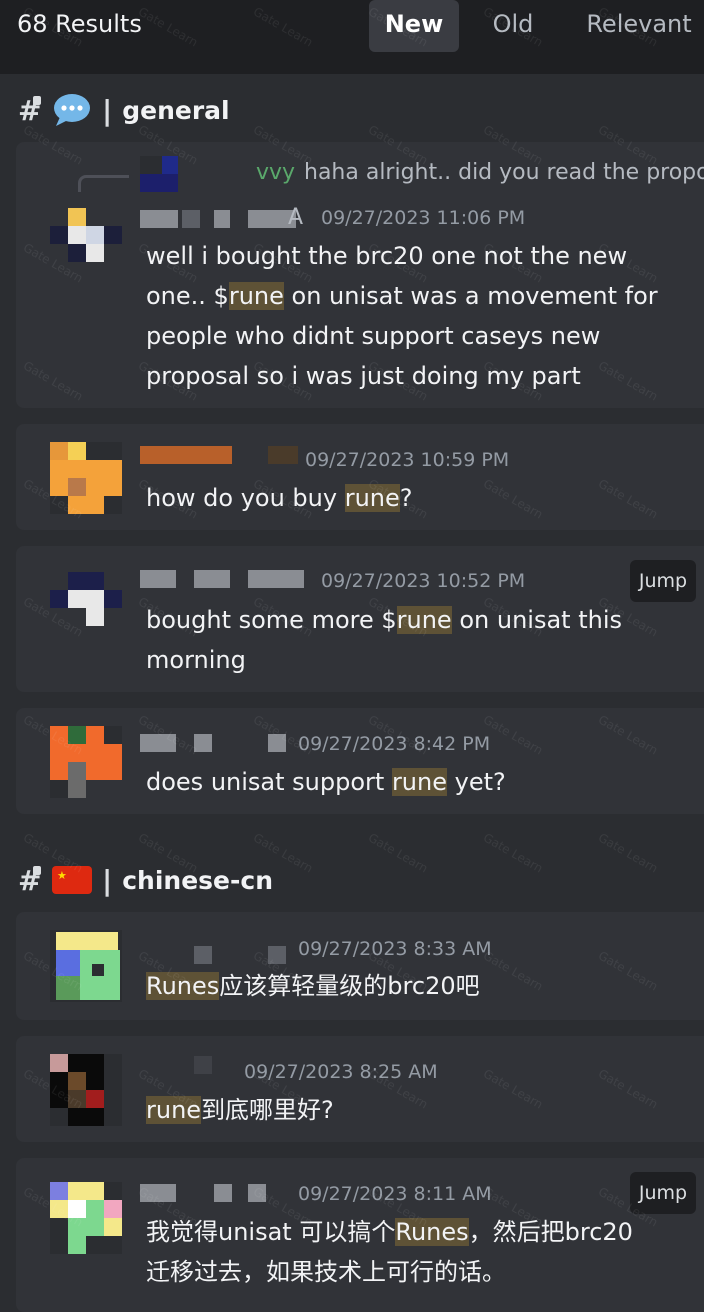  Describe the element at coordinates (276, 172) in the screenshot. I see `reply-author: vvy` at that location.